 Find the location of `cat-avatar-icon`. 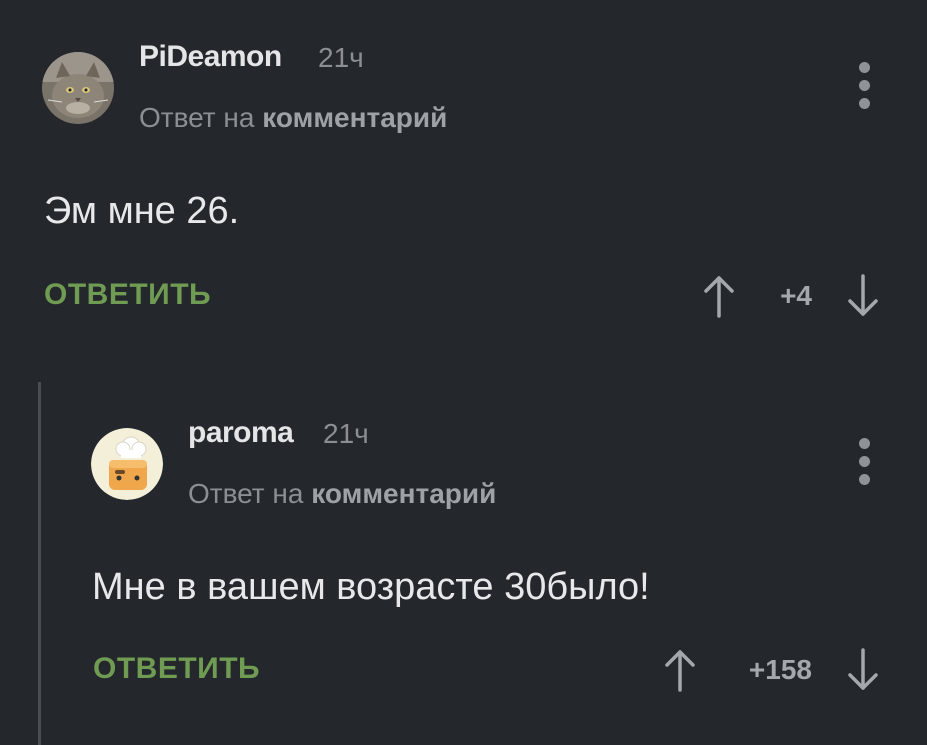

cat-avatar-icon is located at coordinates (78, 88).